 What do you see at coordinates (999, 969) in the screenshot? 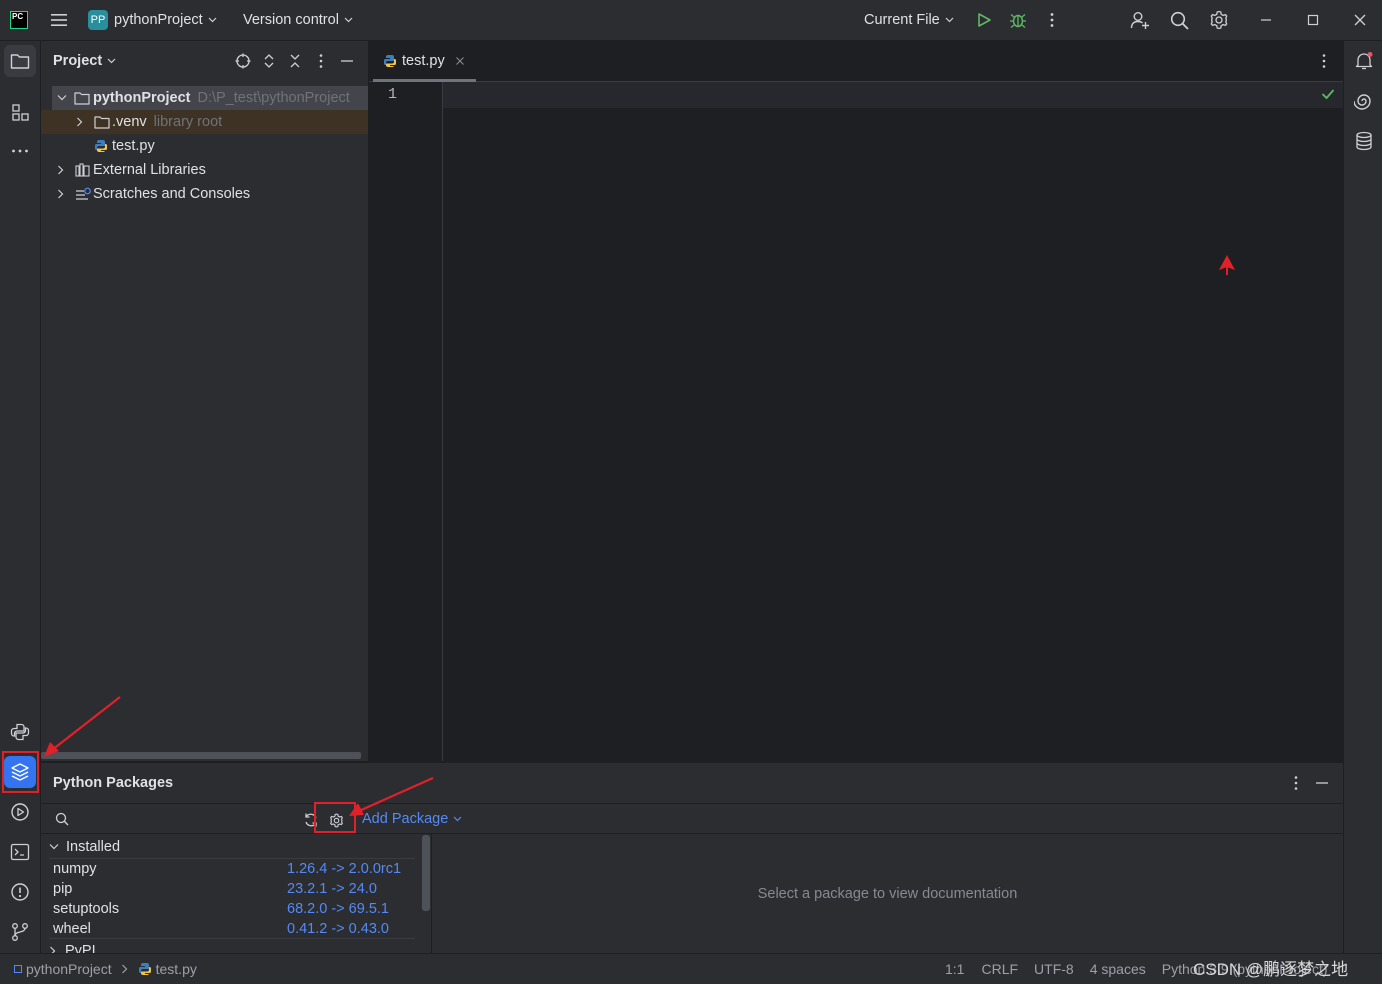
I see `line-separator: CRLF` at bounding box center [999, 969].